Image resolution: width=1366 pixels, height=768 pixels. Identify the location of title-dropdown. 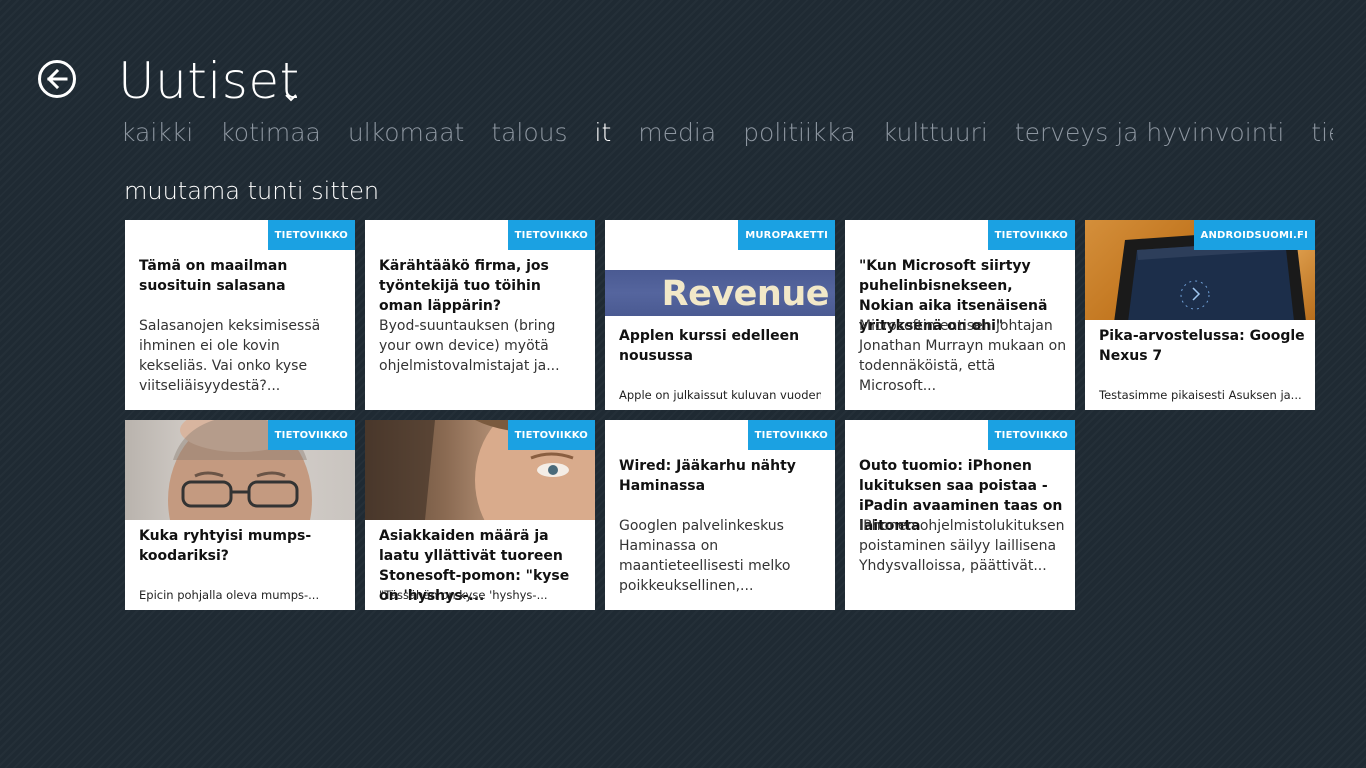
(291, 97).